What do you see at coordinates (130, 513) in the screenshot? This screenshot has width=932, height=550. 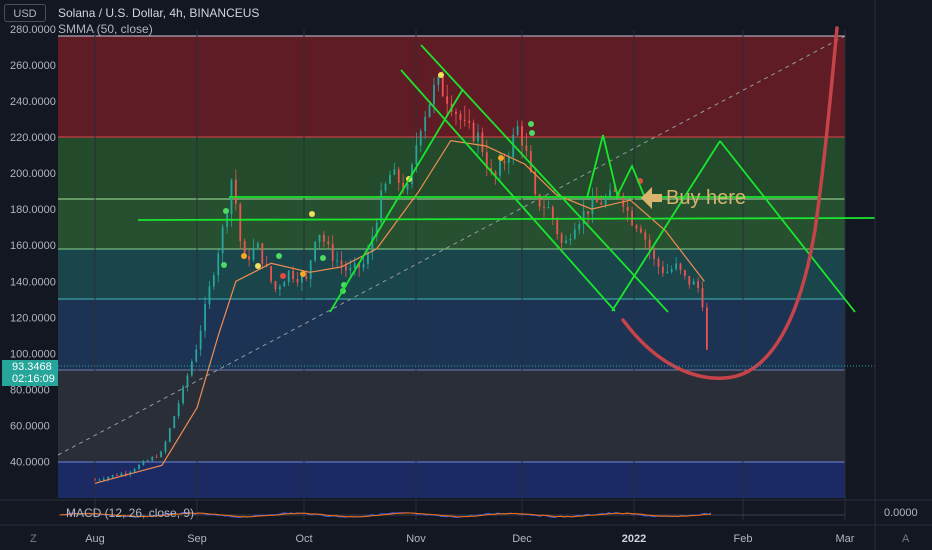 I see `macd-legend: MACD (12, 26, close, 9)` at bounding box center [130, 513].